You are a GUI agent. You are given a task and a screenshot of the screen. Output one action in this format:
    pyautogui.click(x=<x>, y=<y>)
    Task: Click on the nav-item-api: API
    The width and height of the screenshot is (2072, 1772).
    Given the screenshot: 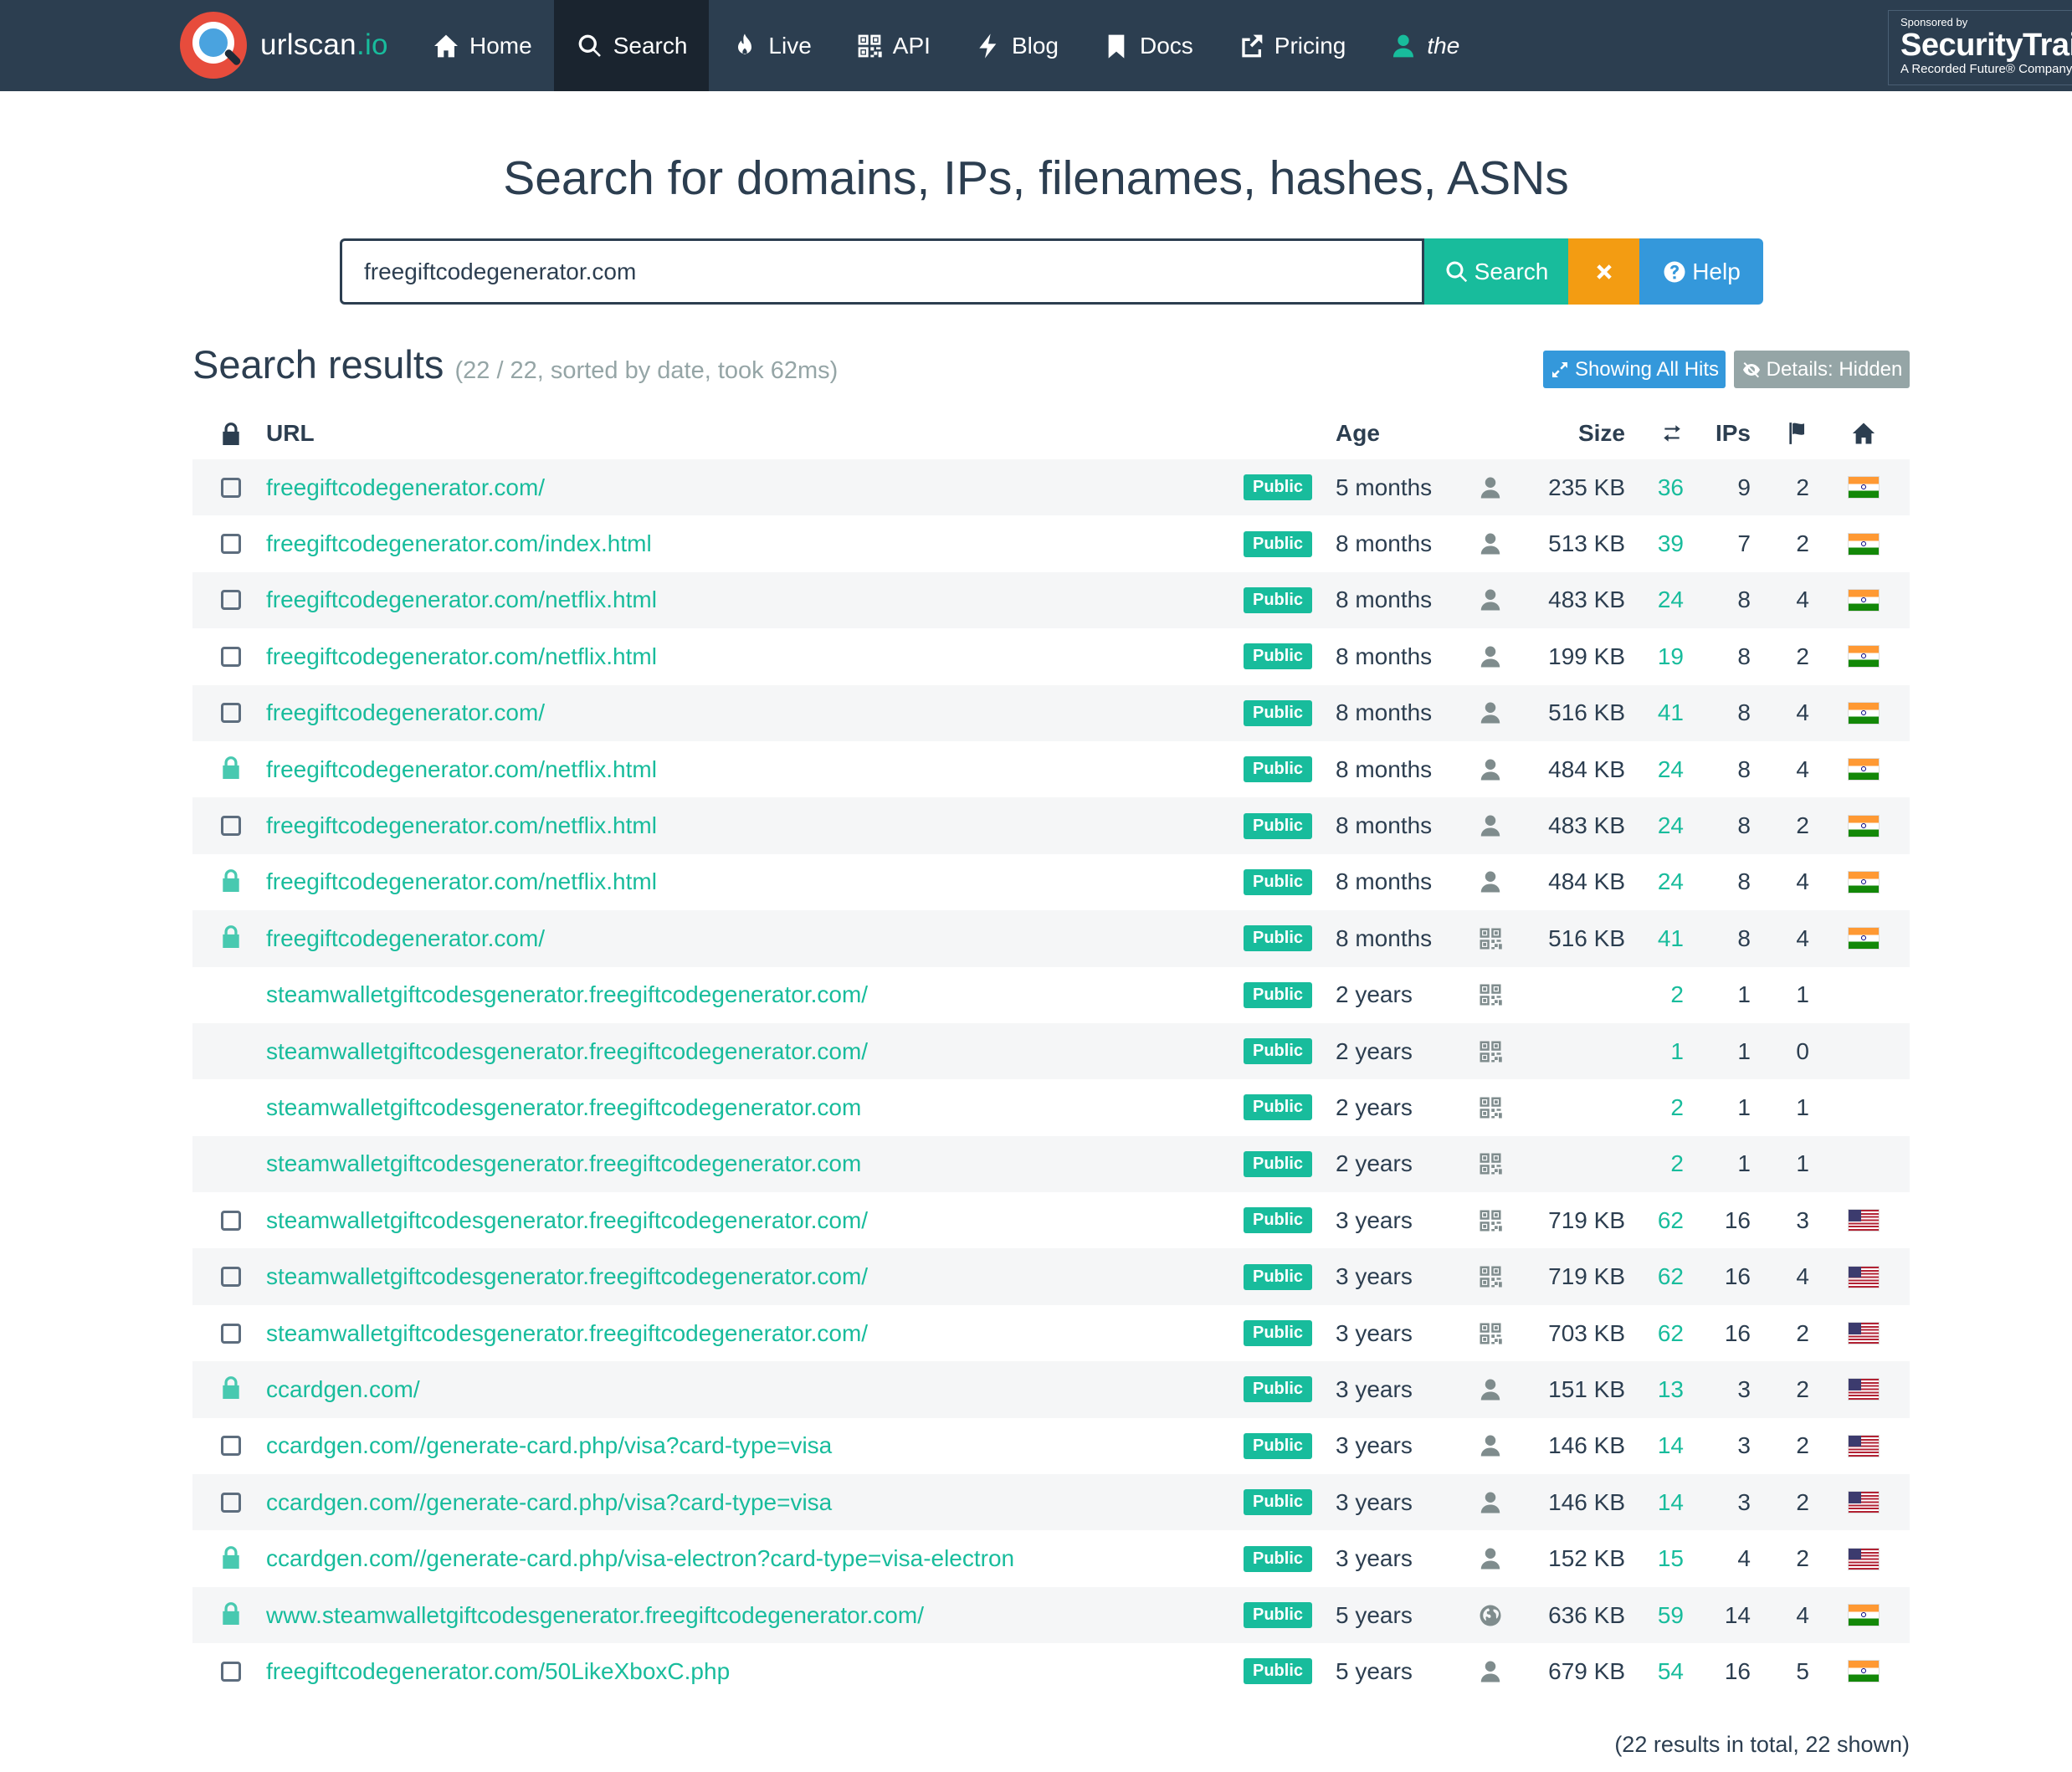 What is the action you would take?
    pyautogui.click(x=892, y=45)
    